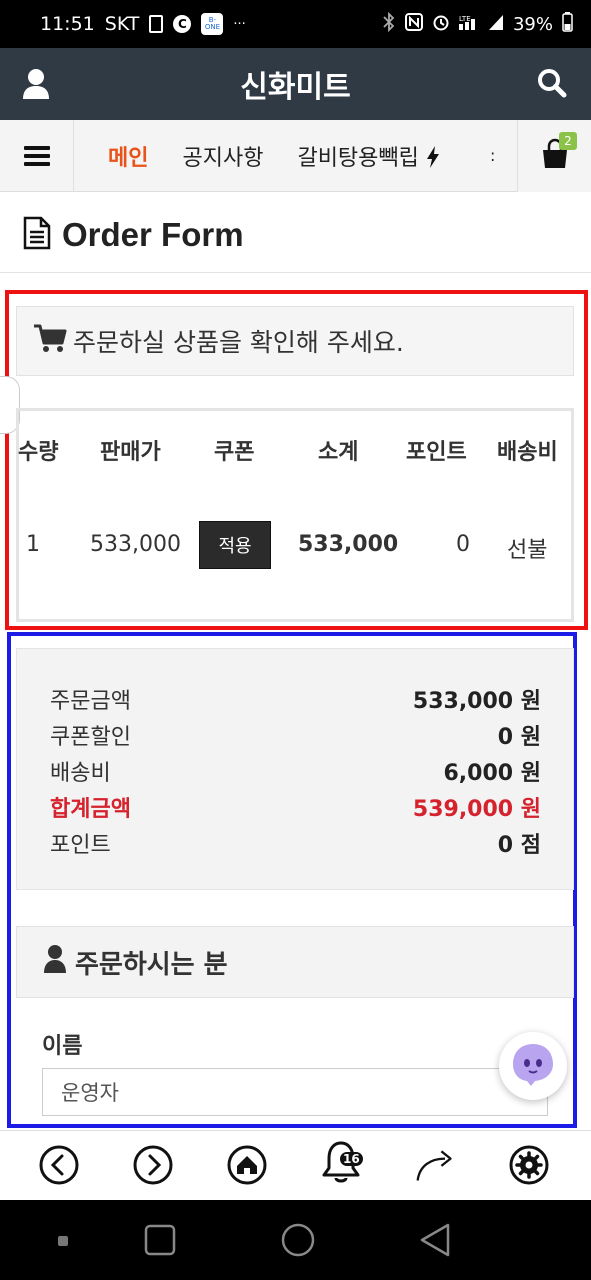 The image size is (591, 1280). I want to click on signal-icon, so click(496, 24).